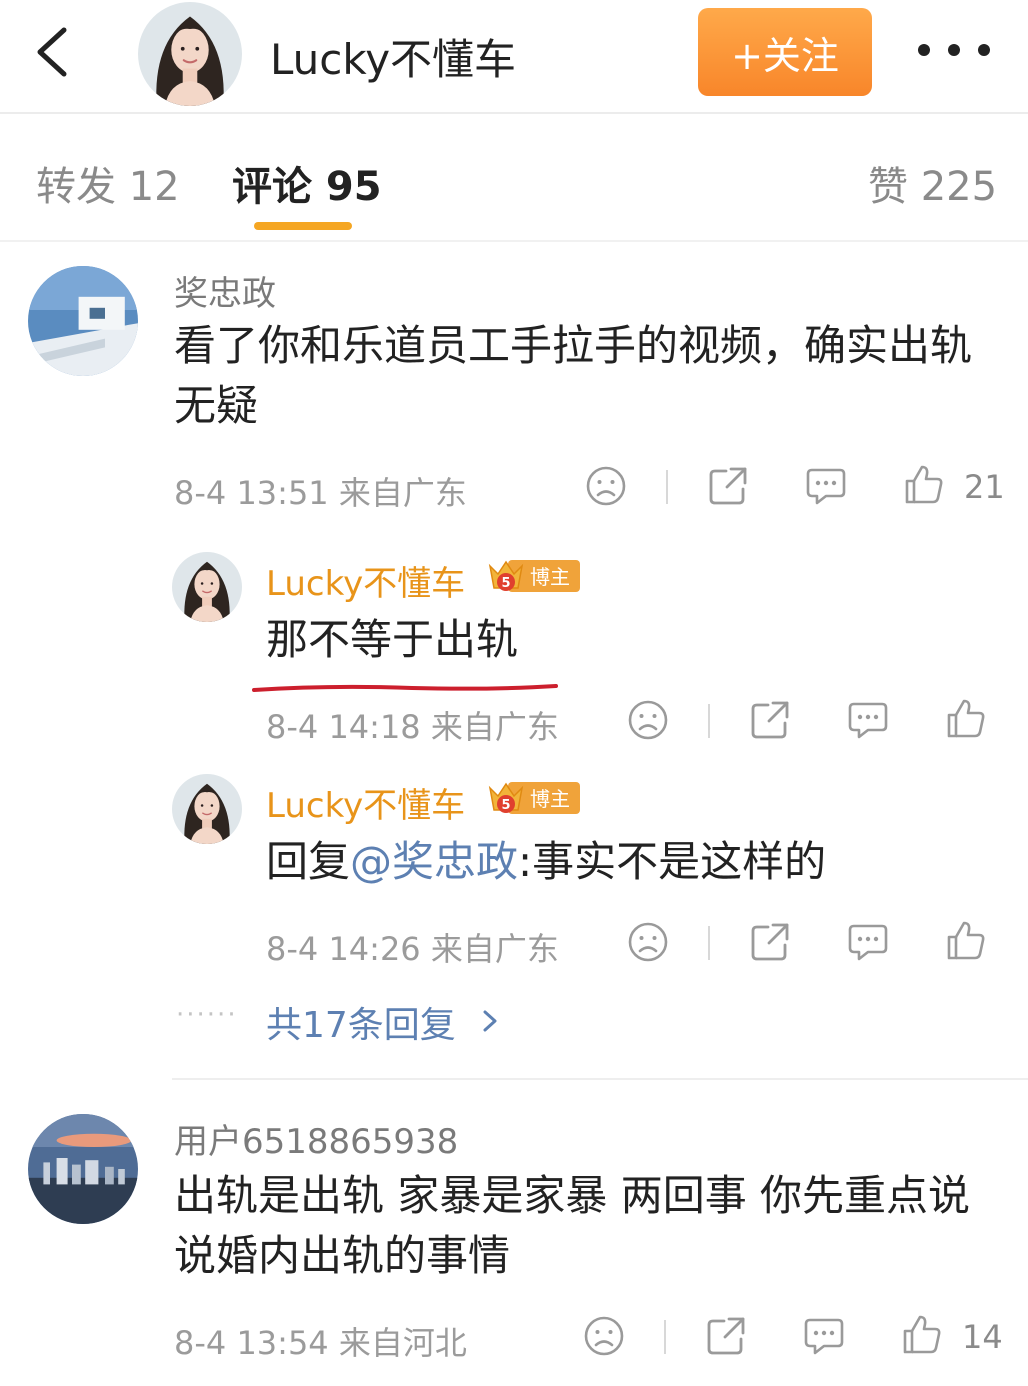 This screenshot has width=1028, height=1386. What do you see at coordinates (225, 290) in the screenshot?
I see `comment-username: 奖忠政` at bounding box center [225, 290].